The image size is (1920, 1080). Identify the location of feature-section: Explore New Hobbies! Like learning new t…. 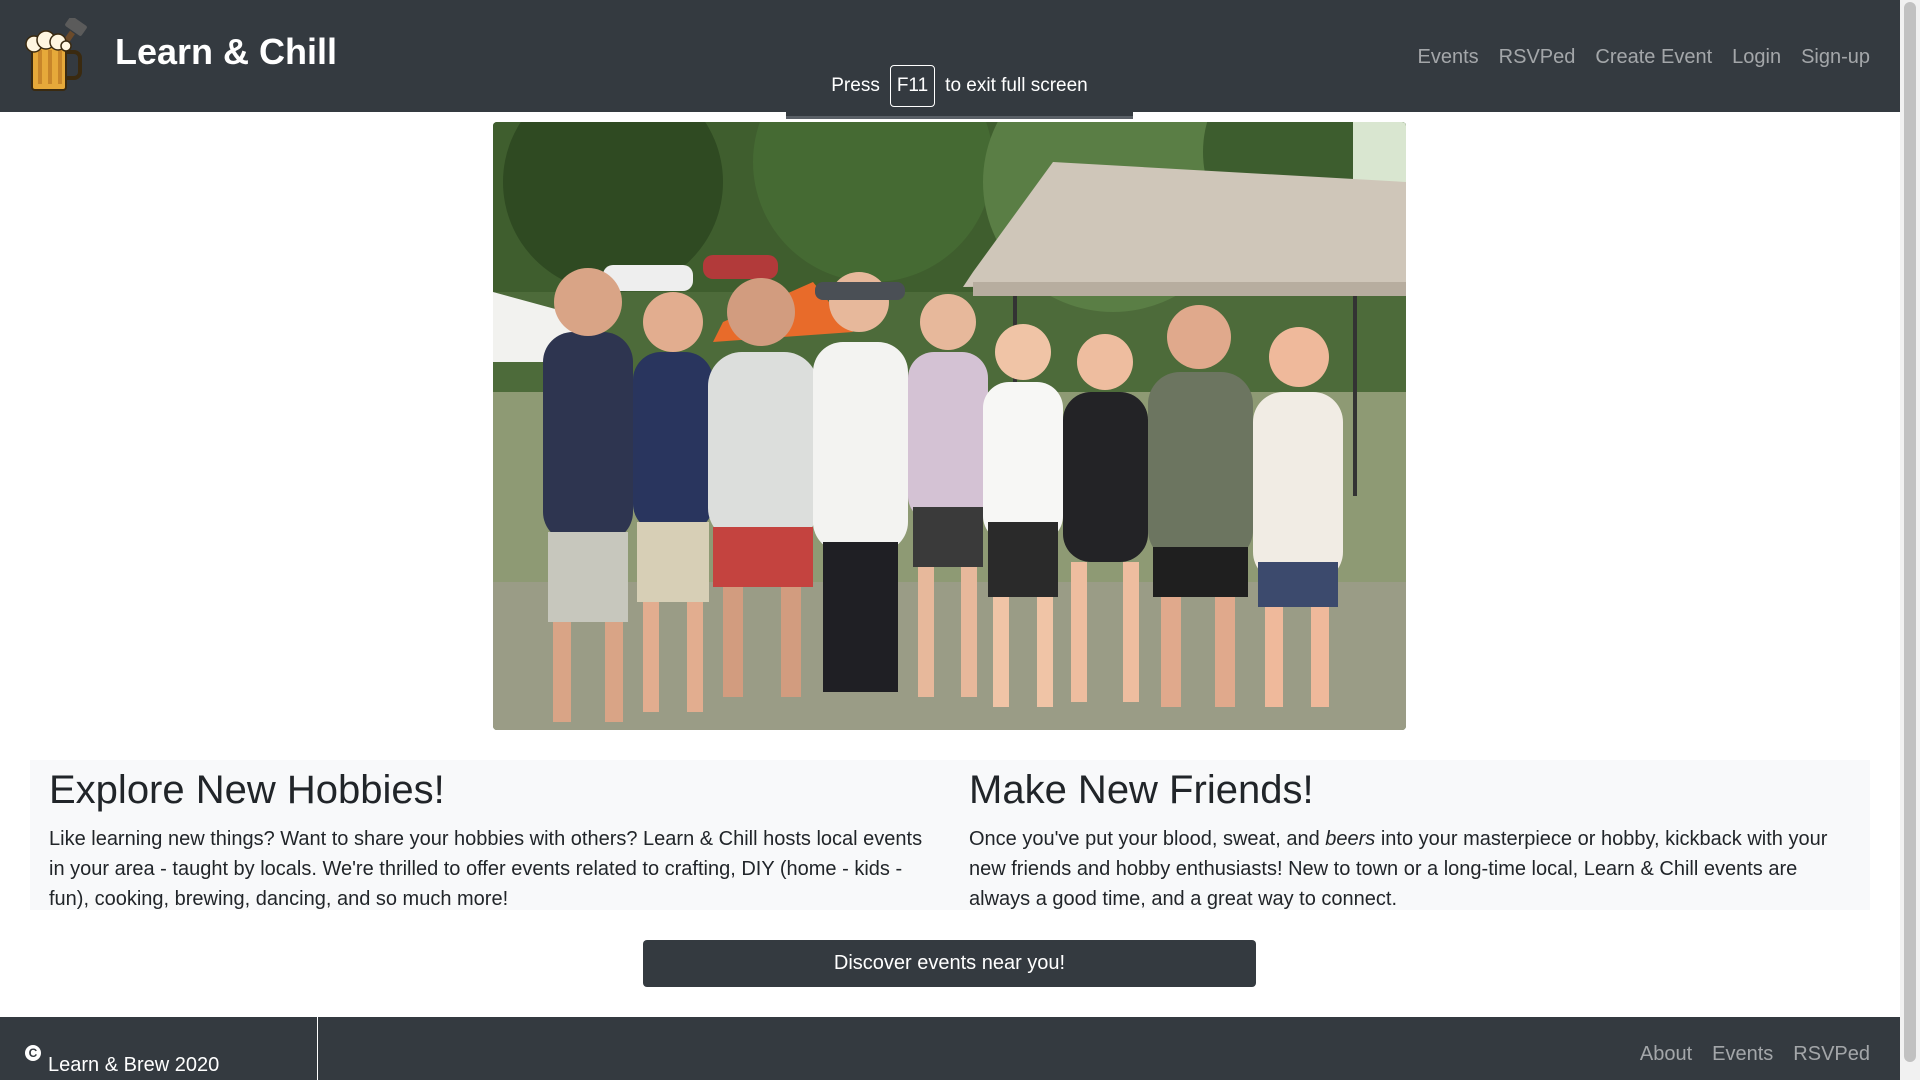
(950, 835).